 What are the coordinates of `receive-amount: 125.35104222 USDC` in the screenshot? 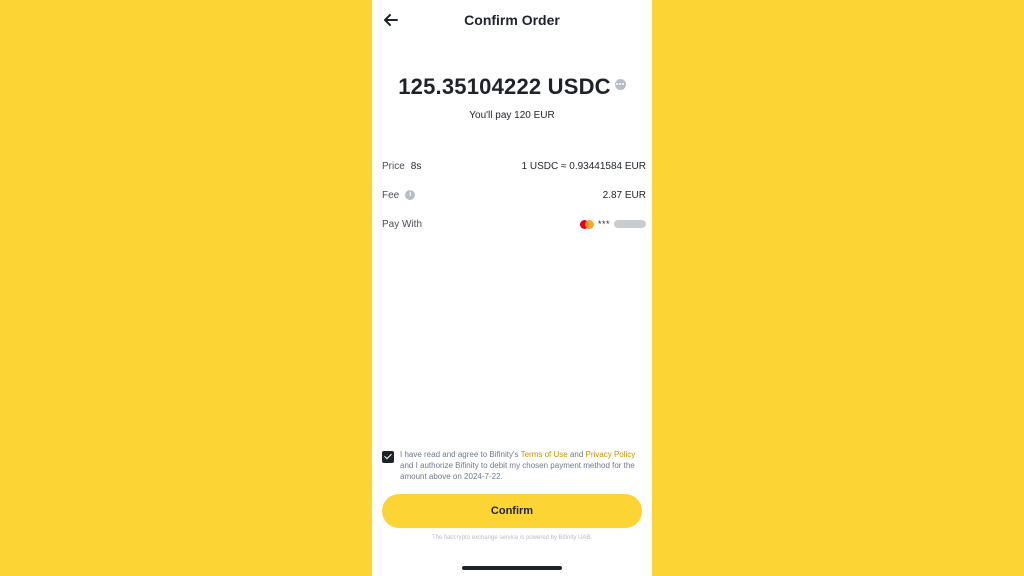 It's located at (504, 86).